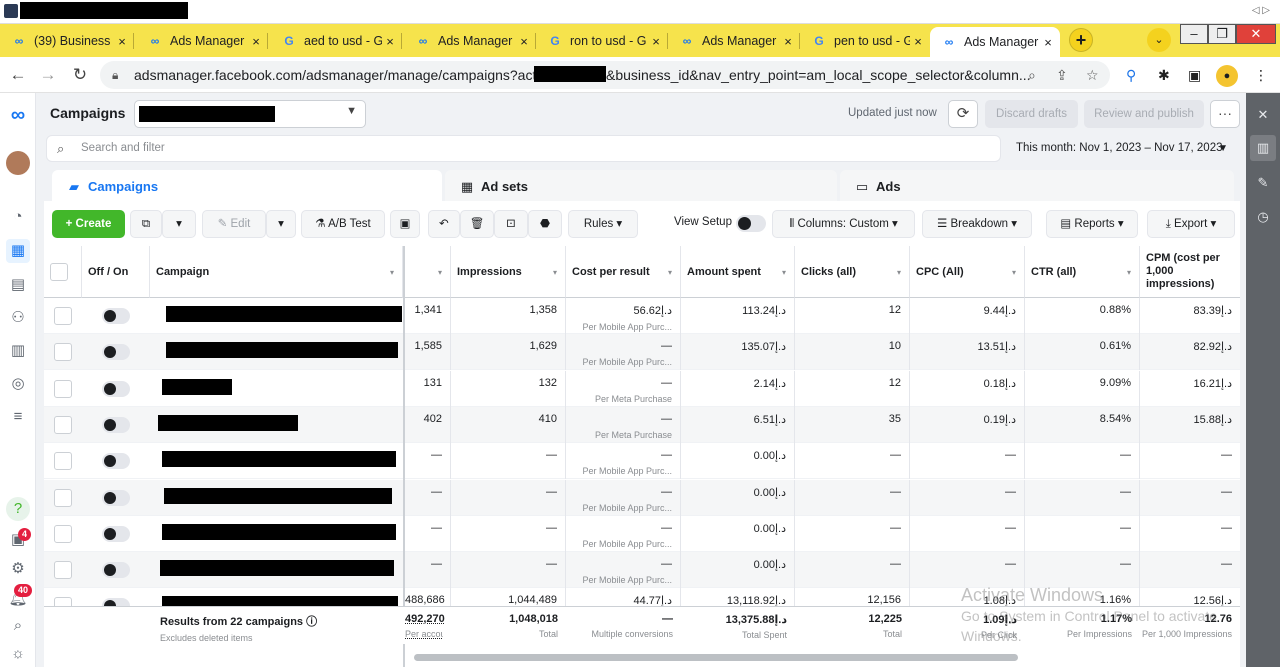  What do you see at coordinates (276, 272) in the screenshot?
I see `header-campaign: Campaign ▾` at bounding box center [276, 272].